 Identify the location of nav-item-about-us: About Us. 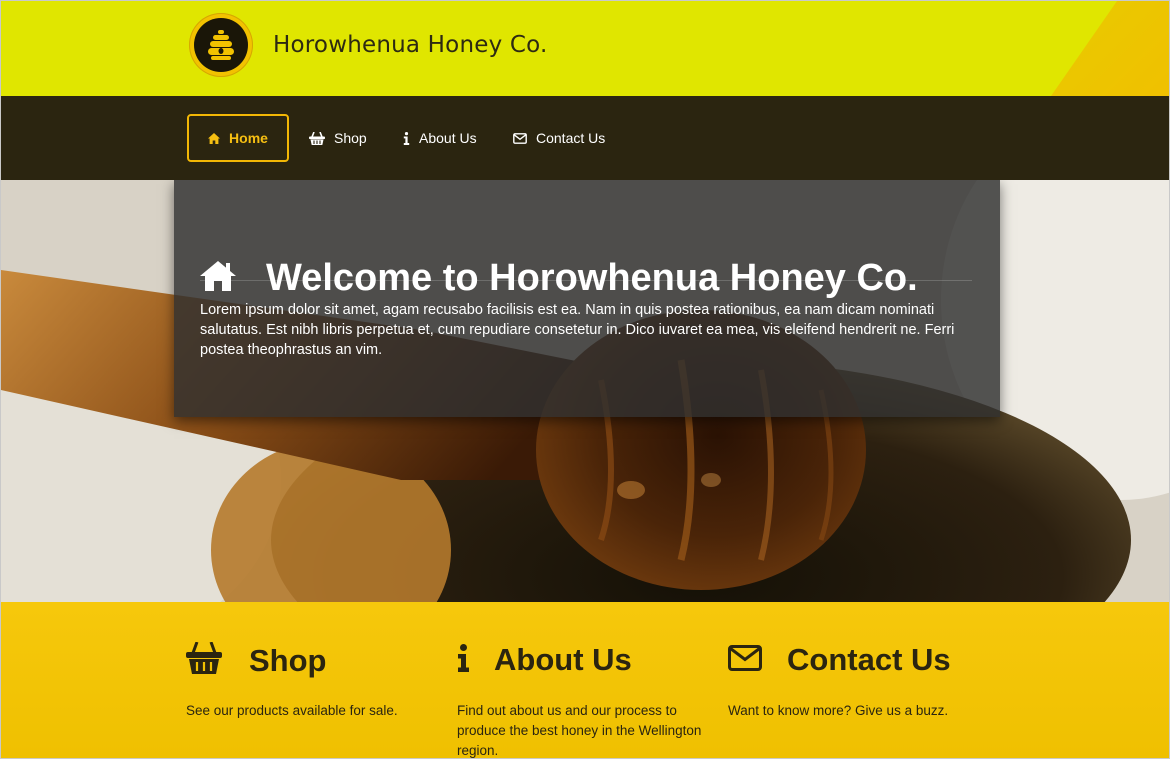
(440, 138).